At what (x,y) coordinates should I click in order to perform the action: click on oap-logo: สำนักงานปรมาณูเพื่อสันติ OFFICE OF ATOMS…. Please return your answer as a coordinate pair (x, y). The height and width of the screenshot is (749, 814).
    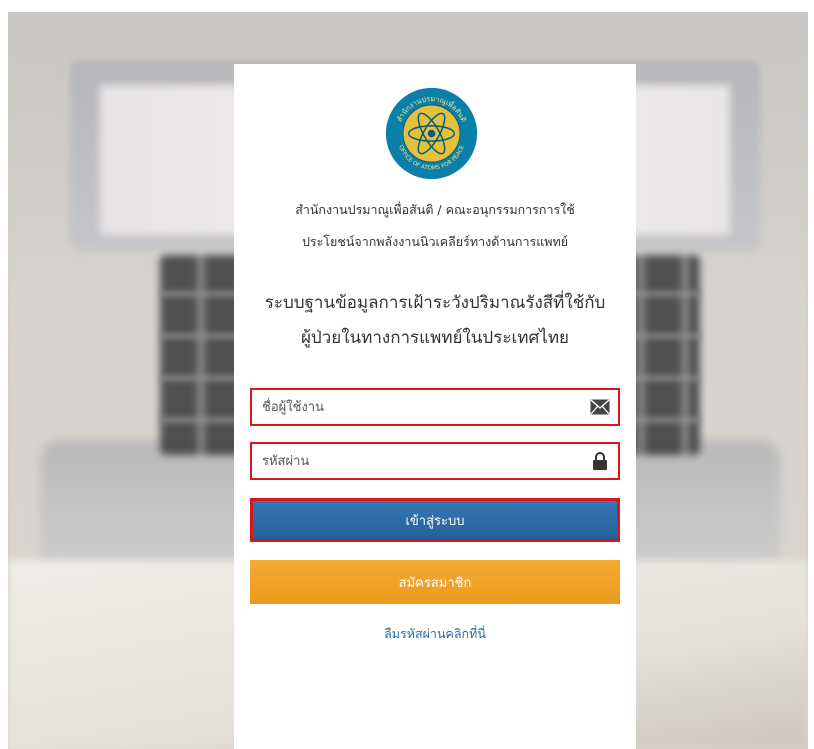
    Looking at the image, I should click on (431, 133).